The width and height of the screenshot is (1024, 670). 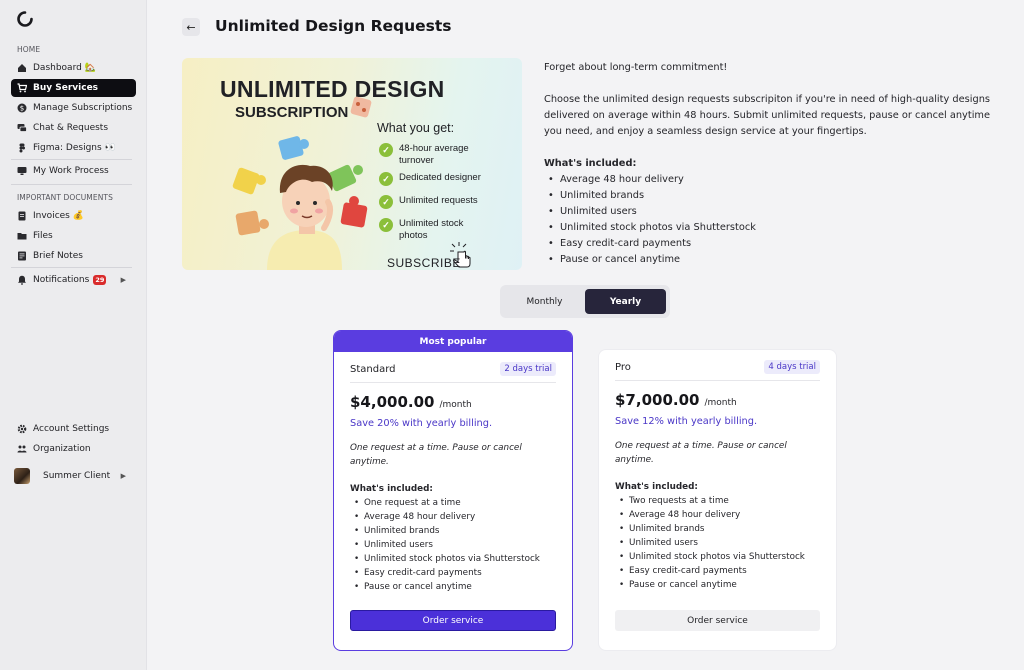 I want to click on list-item: One request at a time, so click(x=453, y=503).